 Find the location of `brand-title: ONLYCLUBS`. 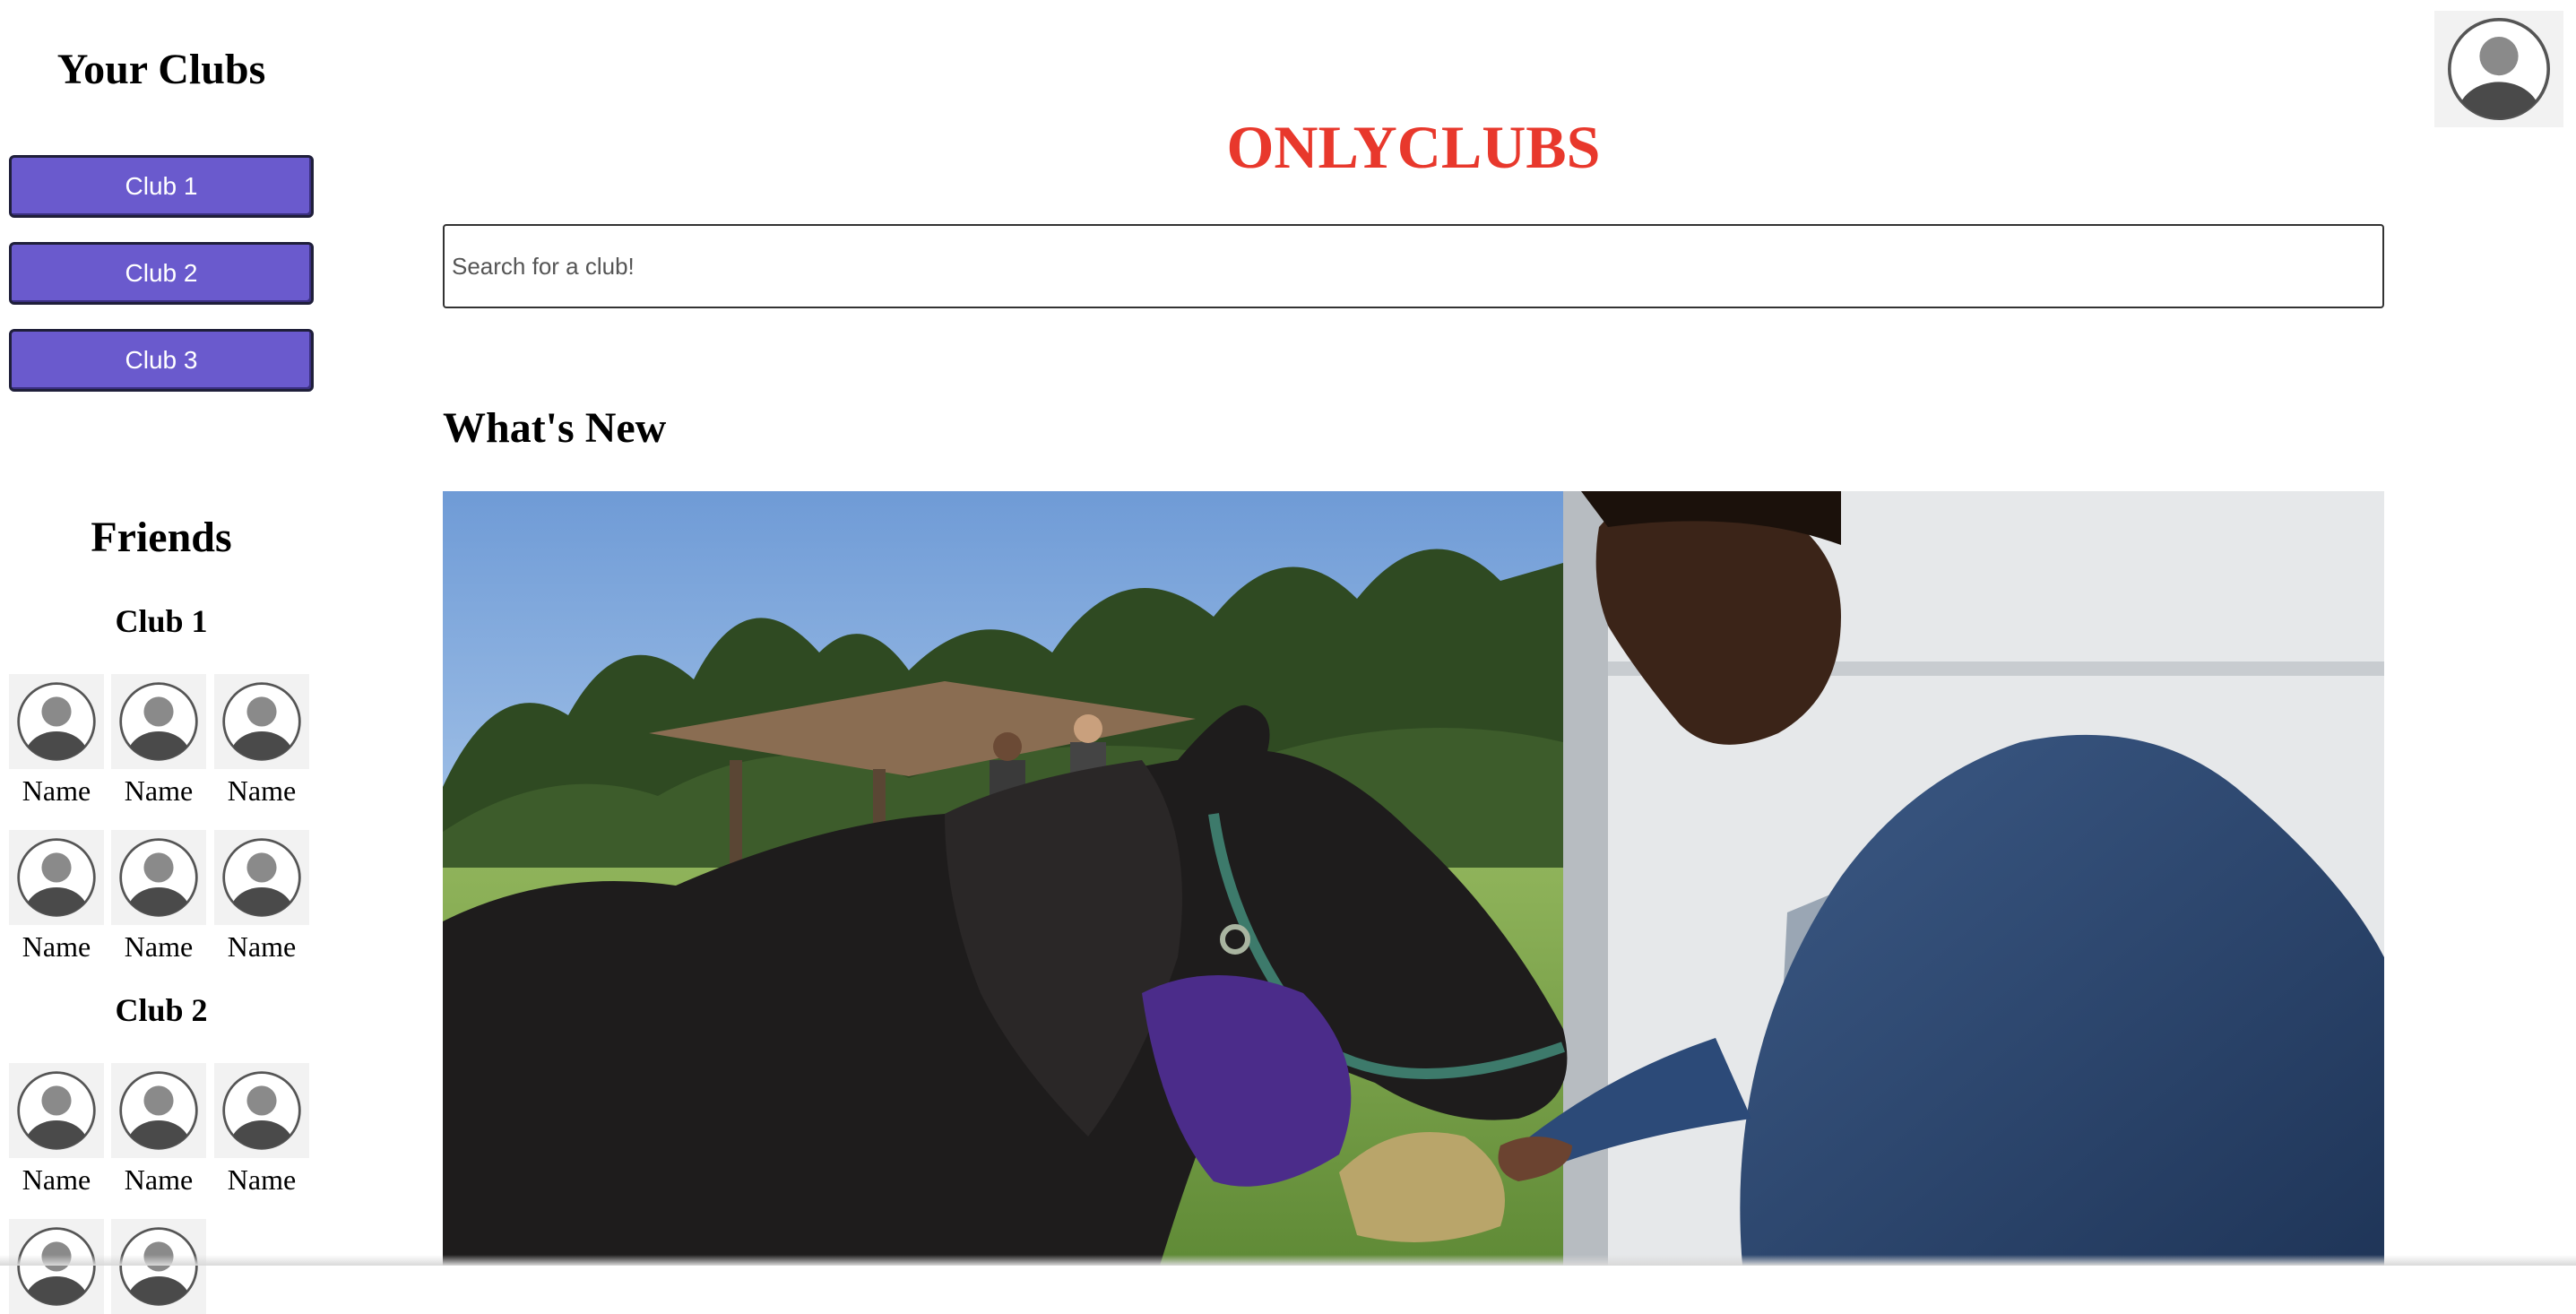

brand-title: ONLYCLUBS is located at coordinates (1413, 147).